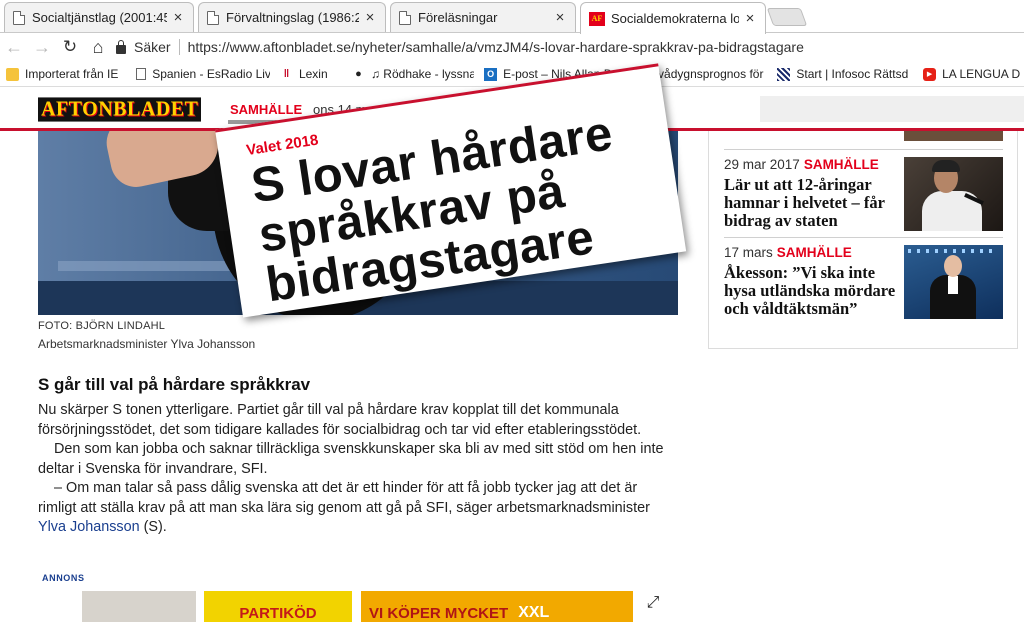 The image size is (1024, 622). I want to click on forward-arrow-icon: →, so click(42, 47).